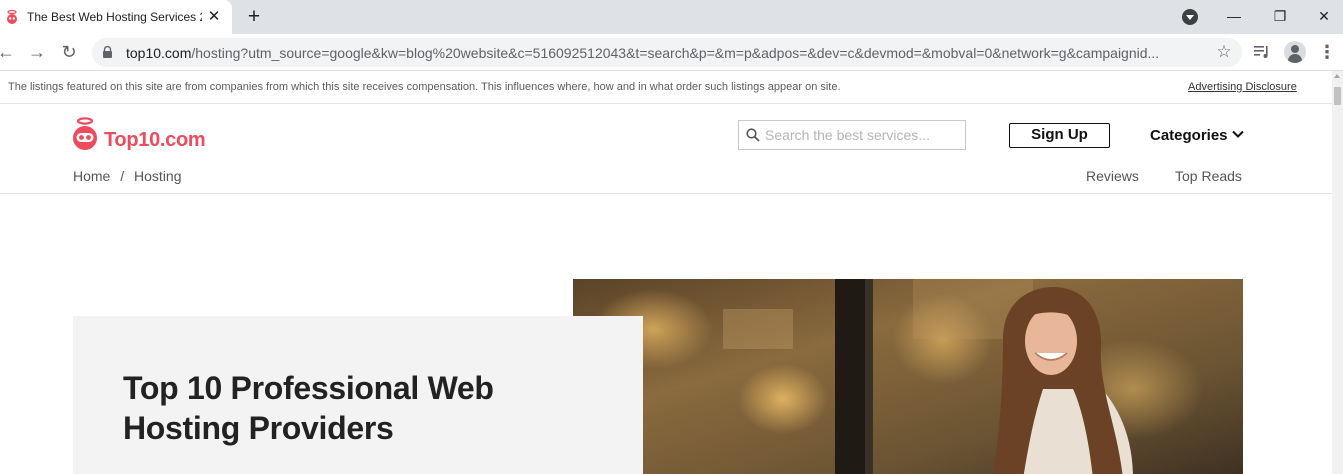  Describe the element at coordinates (91, 176) in the screenshot. I see `breadcrumb-home: Home` at that location.